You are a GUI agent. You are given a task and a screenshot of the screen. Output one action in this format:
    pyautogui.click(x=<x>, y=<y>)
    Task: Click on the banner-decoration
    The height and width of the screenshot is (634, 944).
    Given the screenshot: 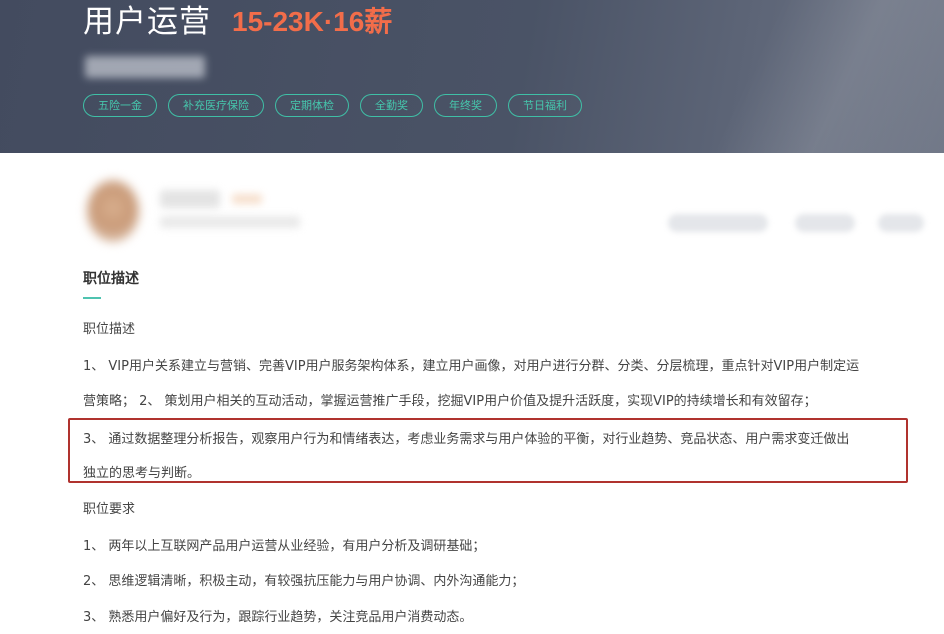 What is the action you would take?
    pyautogui.click(x=814, y=76)
    